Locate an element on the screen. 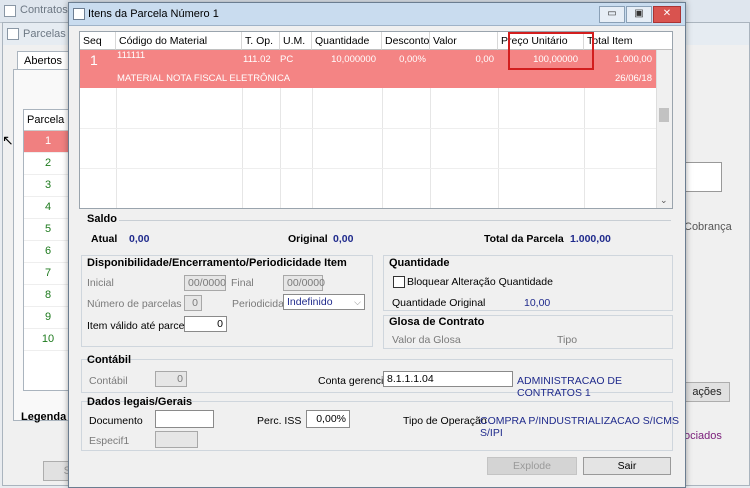  col-header-valor-desconto: Valor Desconto is located at coordinates (464, 48).